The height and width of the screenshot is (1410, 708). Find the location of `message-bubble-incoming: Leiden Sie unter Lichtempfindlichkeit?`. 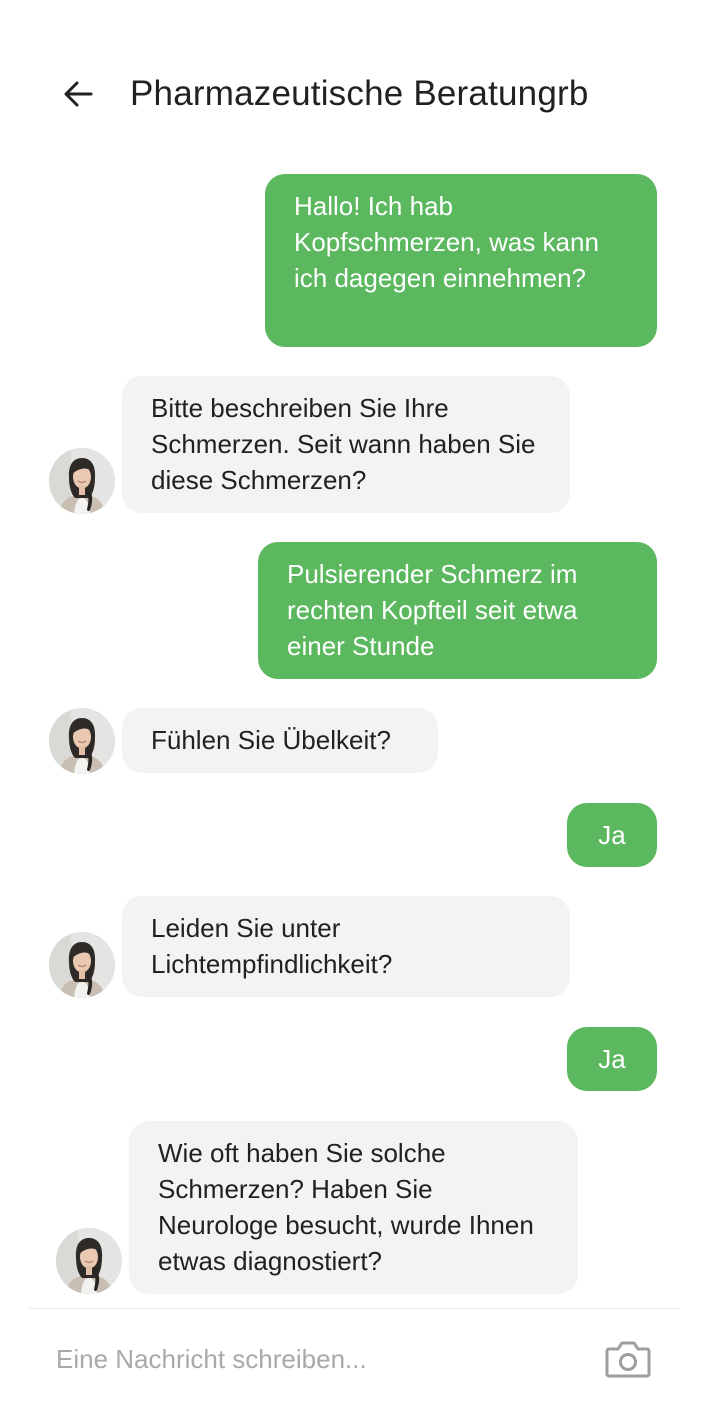

message-bubble-incoming: Leiden Sie unter Lichtempfindlichkeit? is located at coordinates (346, 946).